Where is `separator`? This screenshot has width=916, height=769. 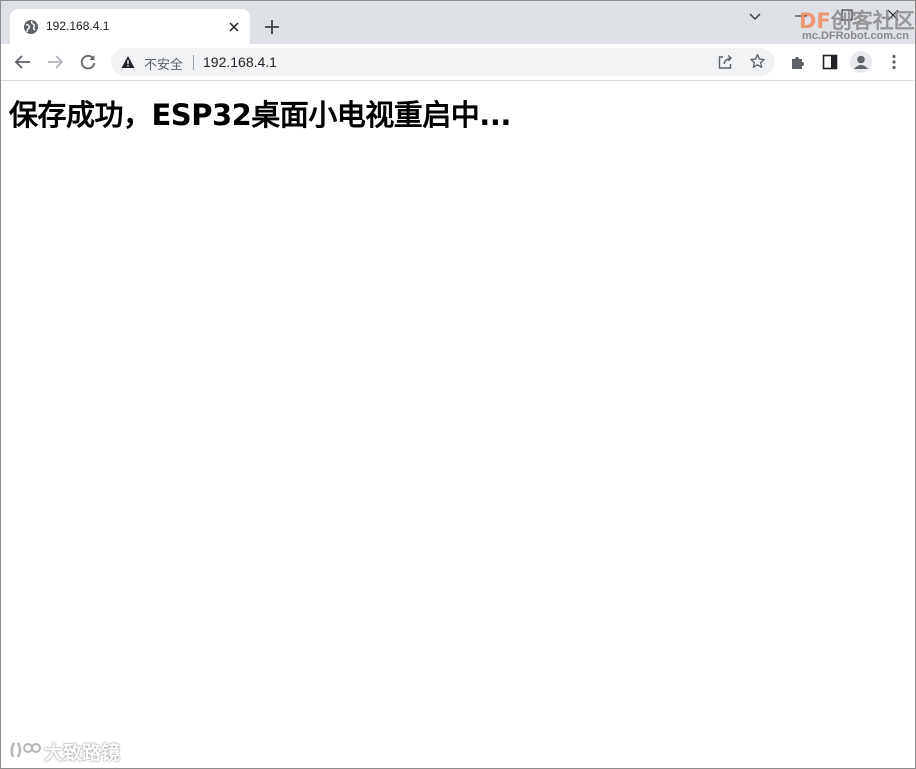 separator is located at coordinates (193, 62).